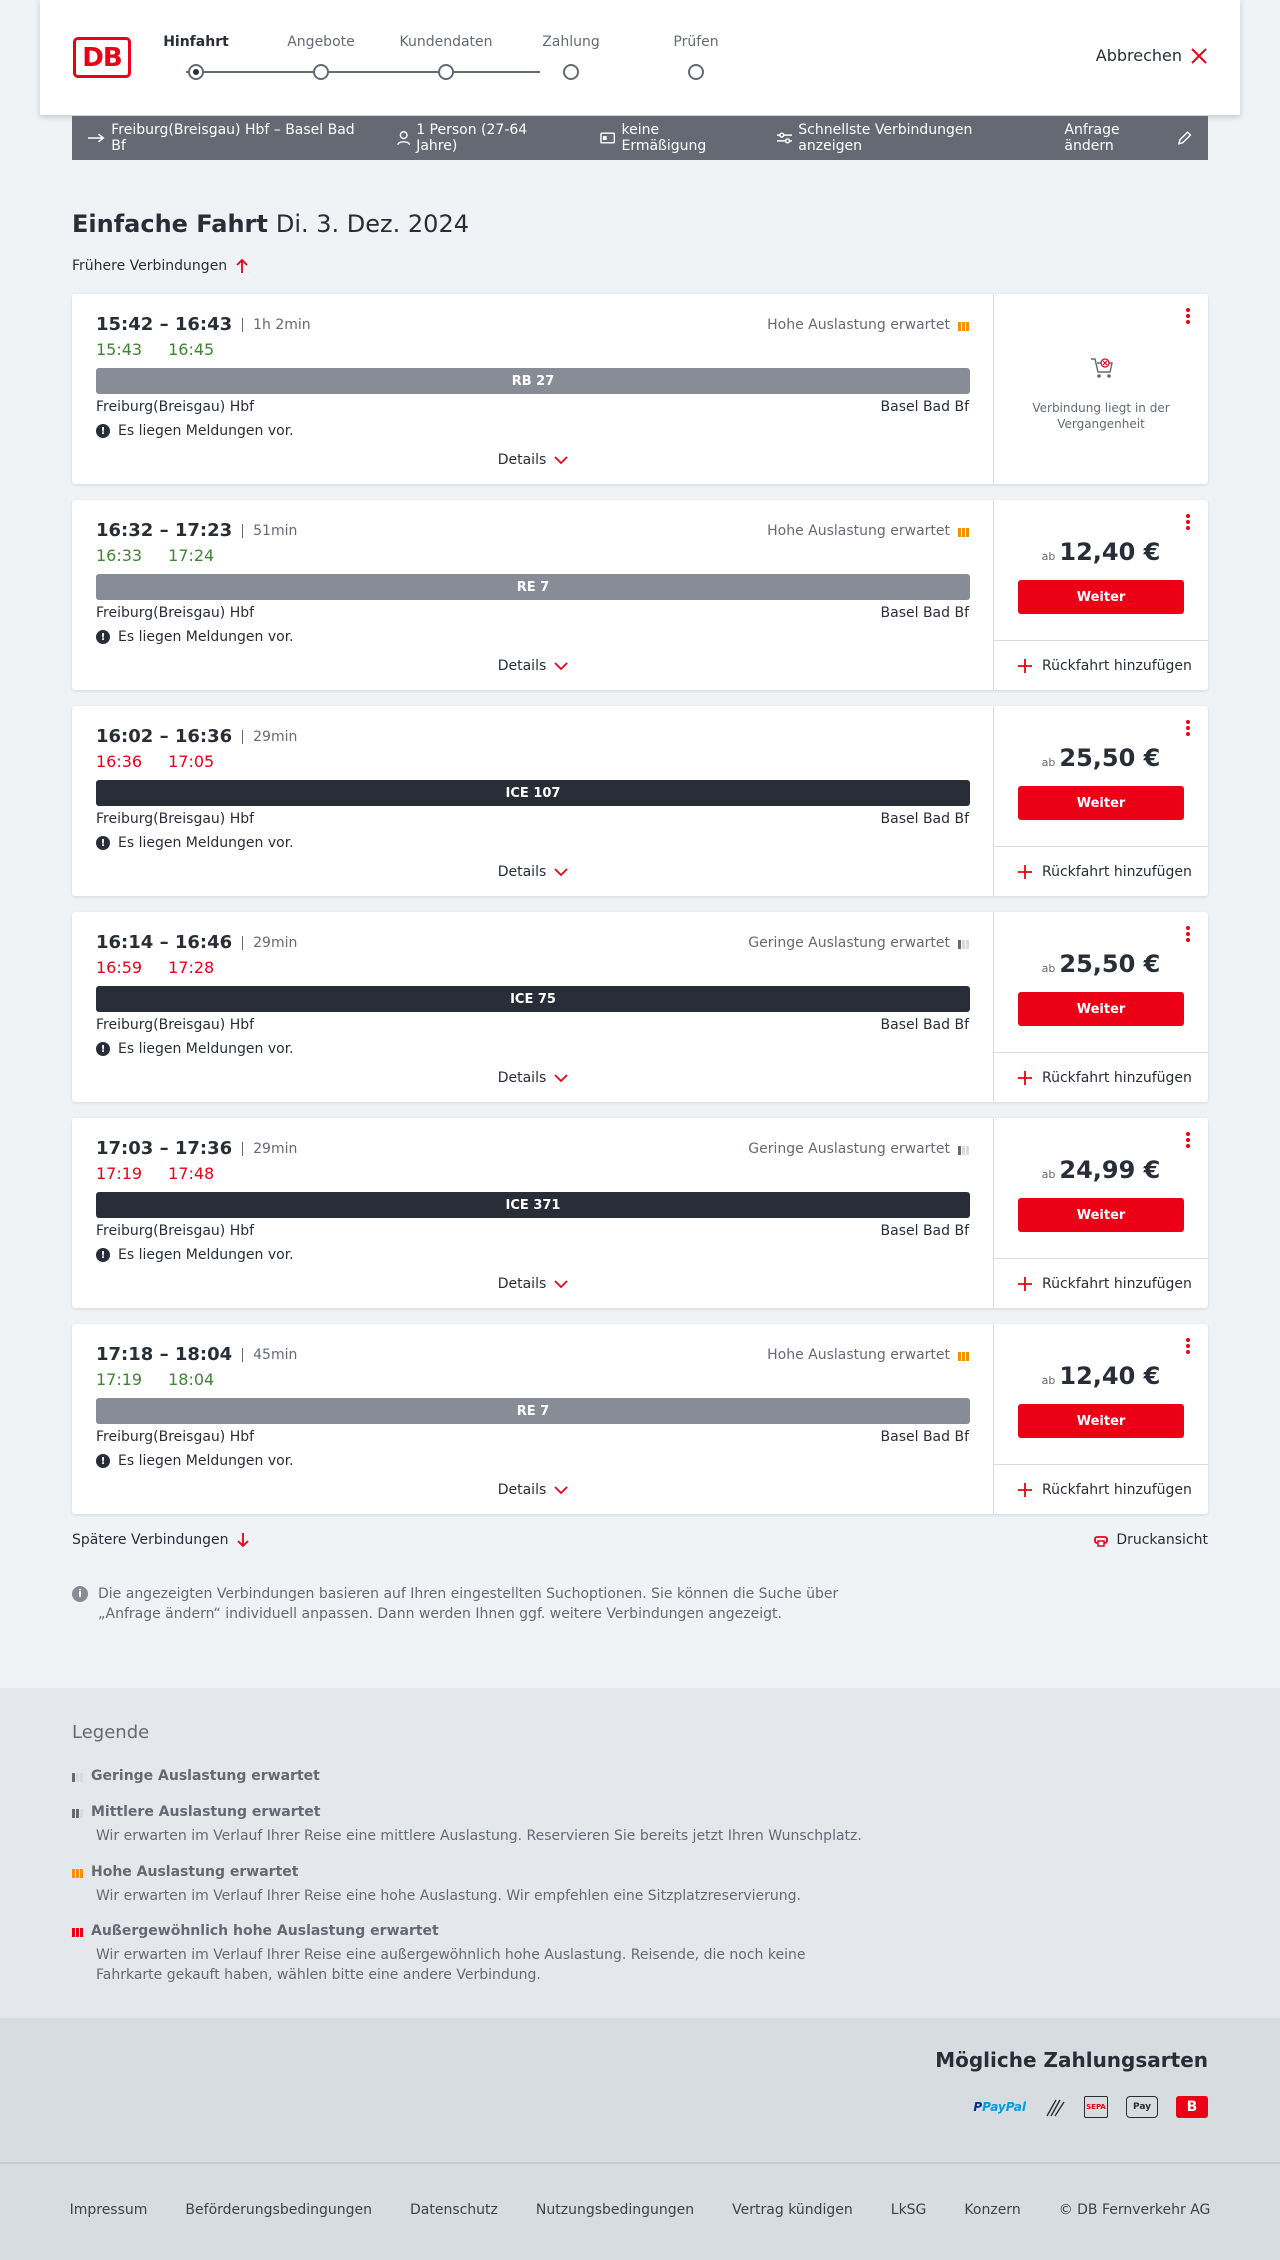 Image resolution: width=1280 pixels, height=2260 pixels. I want to click on earlier-label: Frühere Verbindungen, so click(150, 266).